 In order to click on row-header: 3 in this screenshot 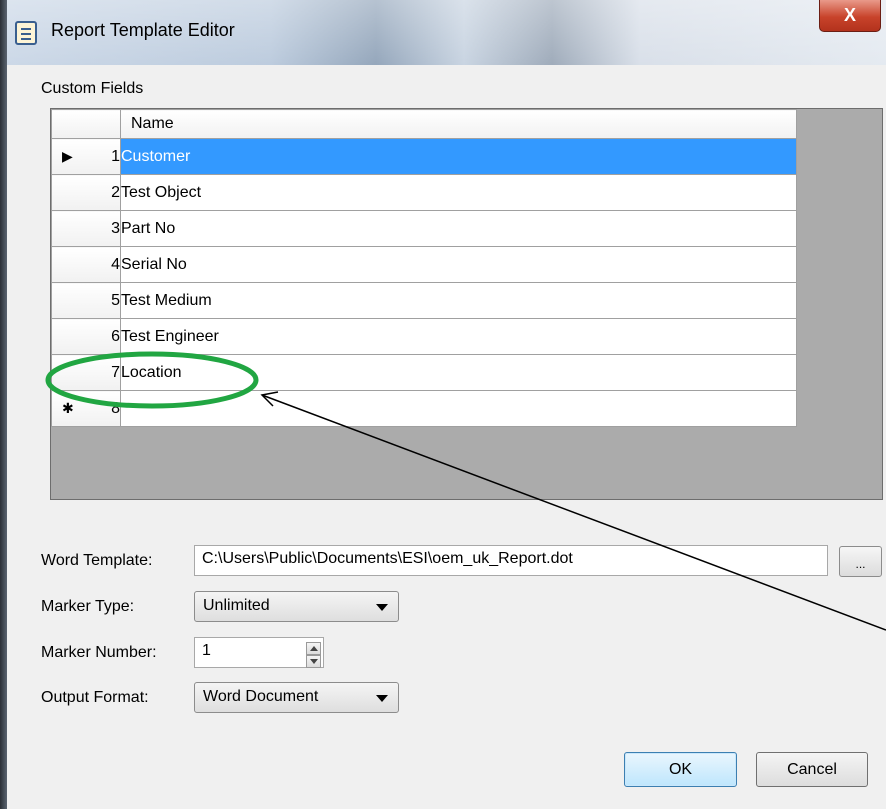, I will do `click(86, 228)`.